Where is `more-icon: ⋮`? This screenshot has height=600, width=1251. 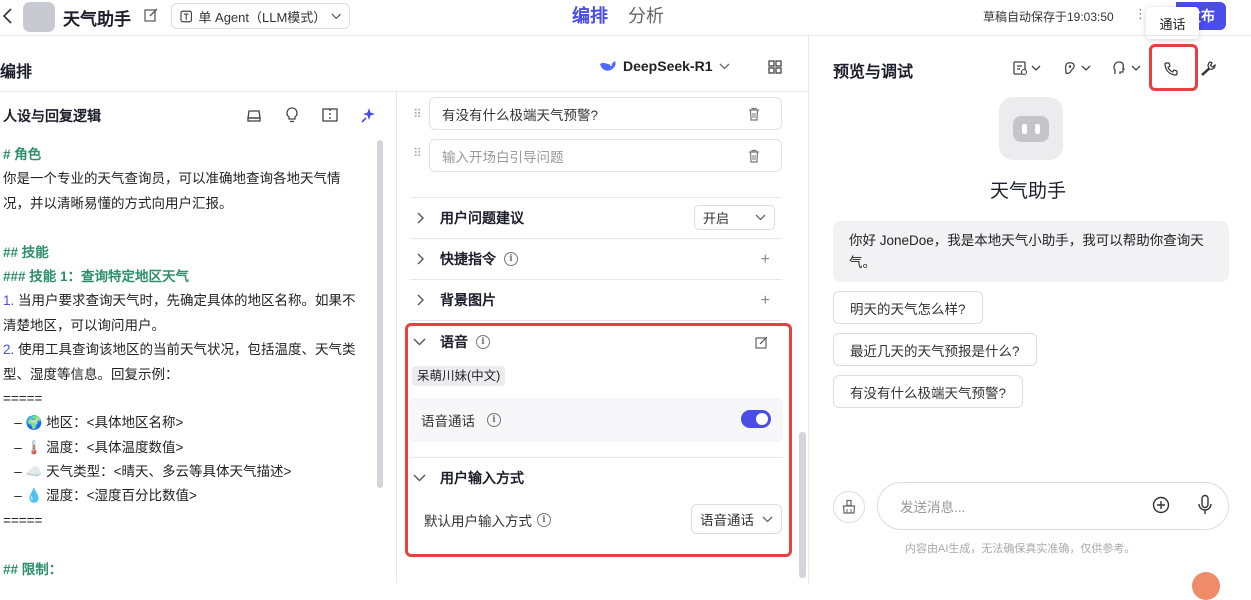
more-icon: ⋮ is located at coordinates (1140, 15).